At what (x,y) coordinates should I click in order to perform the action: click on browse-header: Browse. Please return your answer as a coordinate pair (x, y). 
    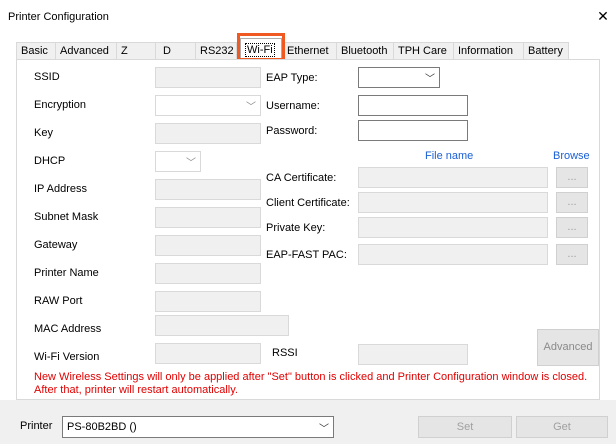
    Looking at the image, I should click on (571, 156).